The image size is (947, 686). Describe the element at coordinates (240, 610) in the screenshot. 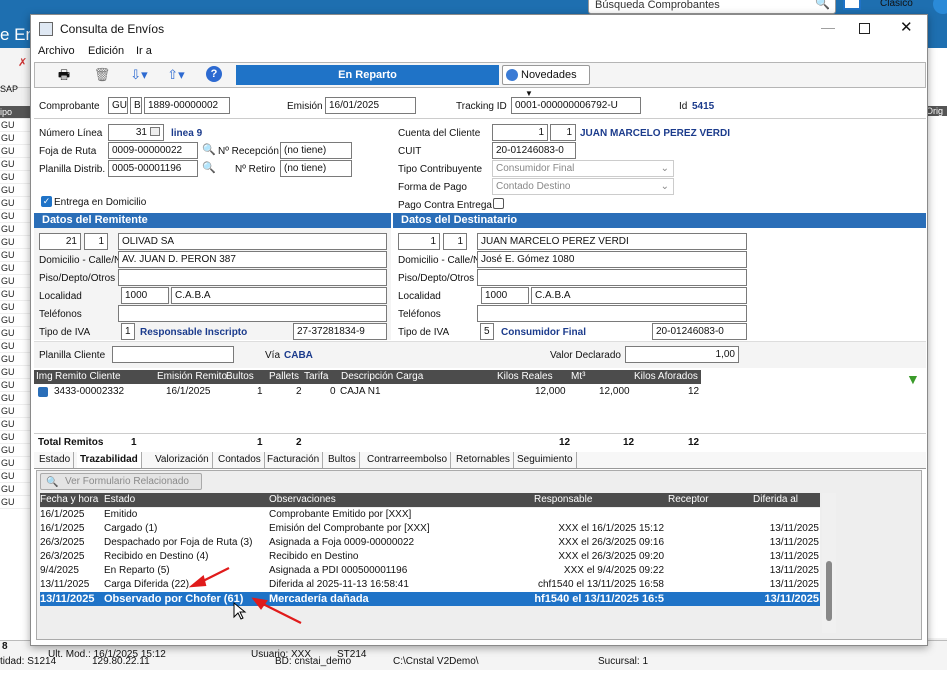

I see `mouse-cursor-icon` at that location.